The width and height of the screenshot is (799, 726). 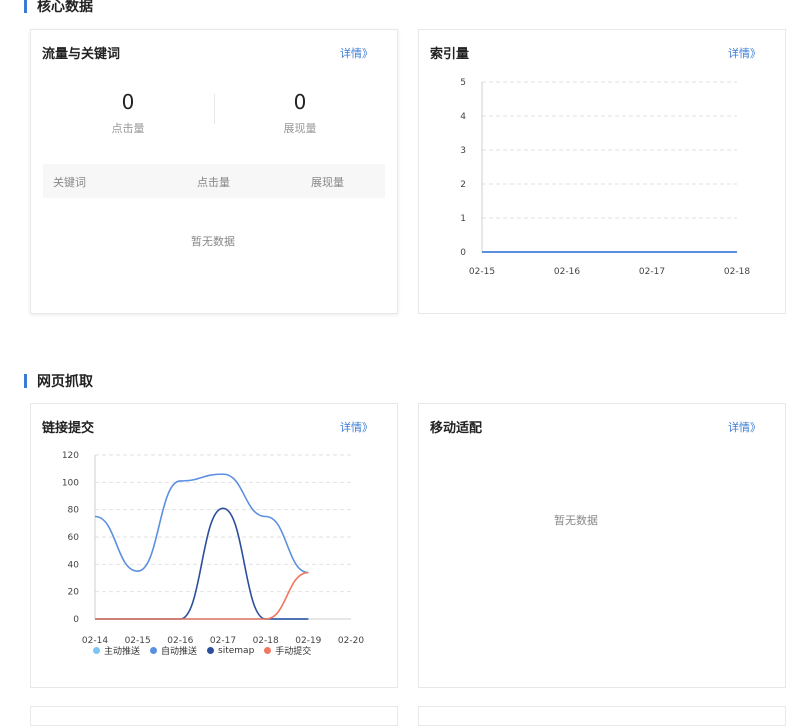 What do you see at coordinates (202, 595) in the screenshot?
I see `series-manual-submit-line` at bounding box center [202, 595].